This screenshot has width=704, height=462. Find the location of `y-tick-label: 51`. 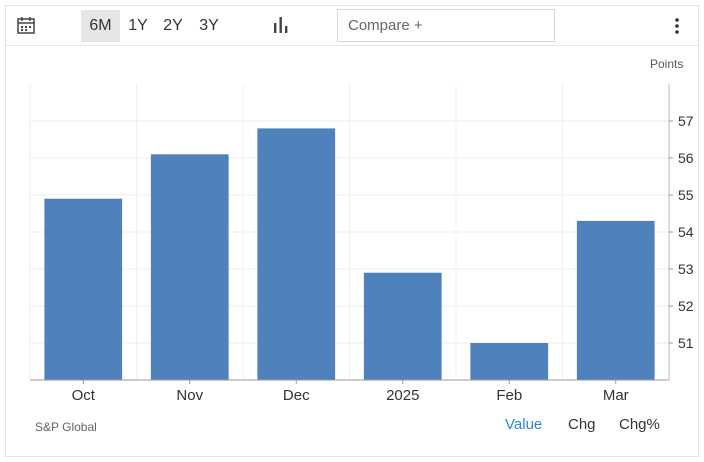

y-tick-label: 51 is located at coordinates (686, 343).